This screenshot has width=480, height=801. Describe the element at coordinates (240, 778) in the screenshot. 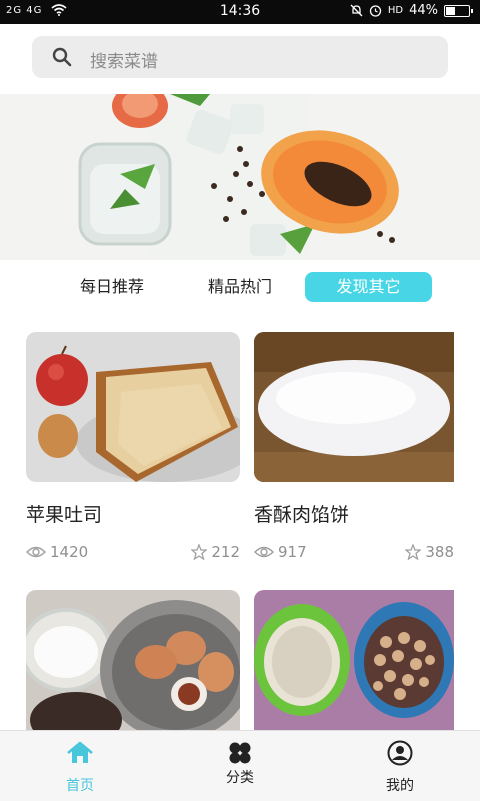

I see `nav-category-label: 分类` at that location.